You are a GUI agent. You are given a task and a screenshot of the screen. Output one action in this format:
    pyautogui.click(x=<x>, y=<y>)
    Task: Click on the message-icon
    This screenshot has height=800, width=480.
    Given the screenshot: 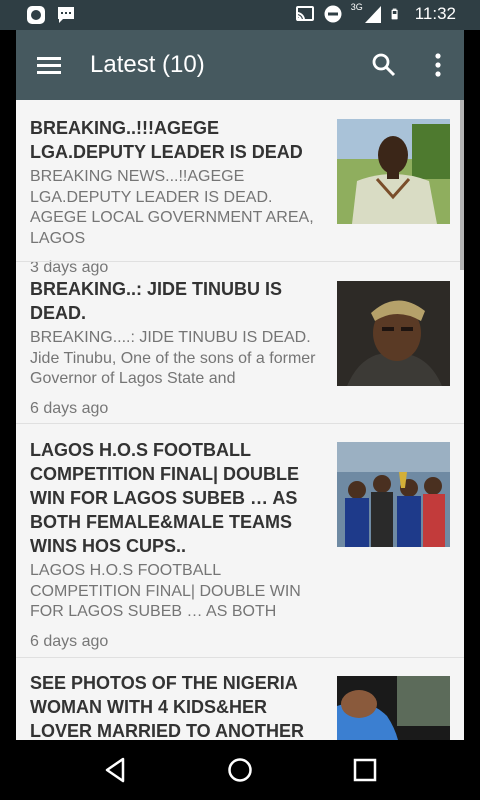 What is the action you would take?
    pyautogui.click(x=66, y=15)
    